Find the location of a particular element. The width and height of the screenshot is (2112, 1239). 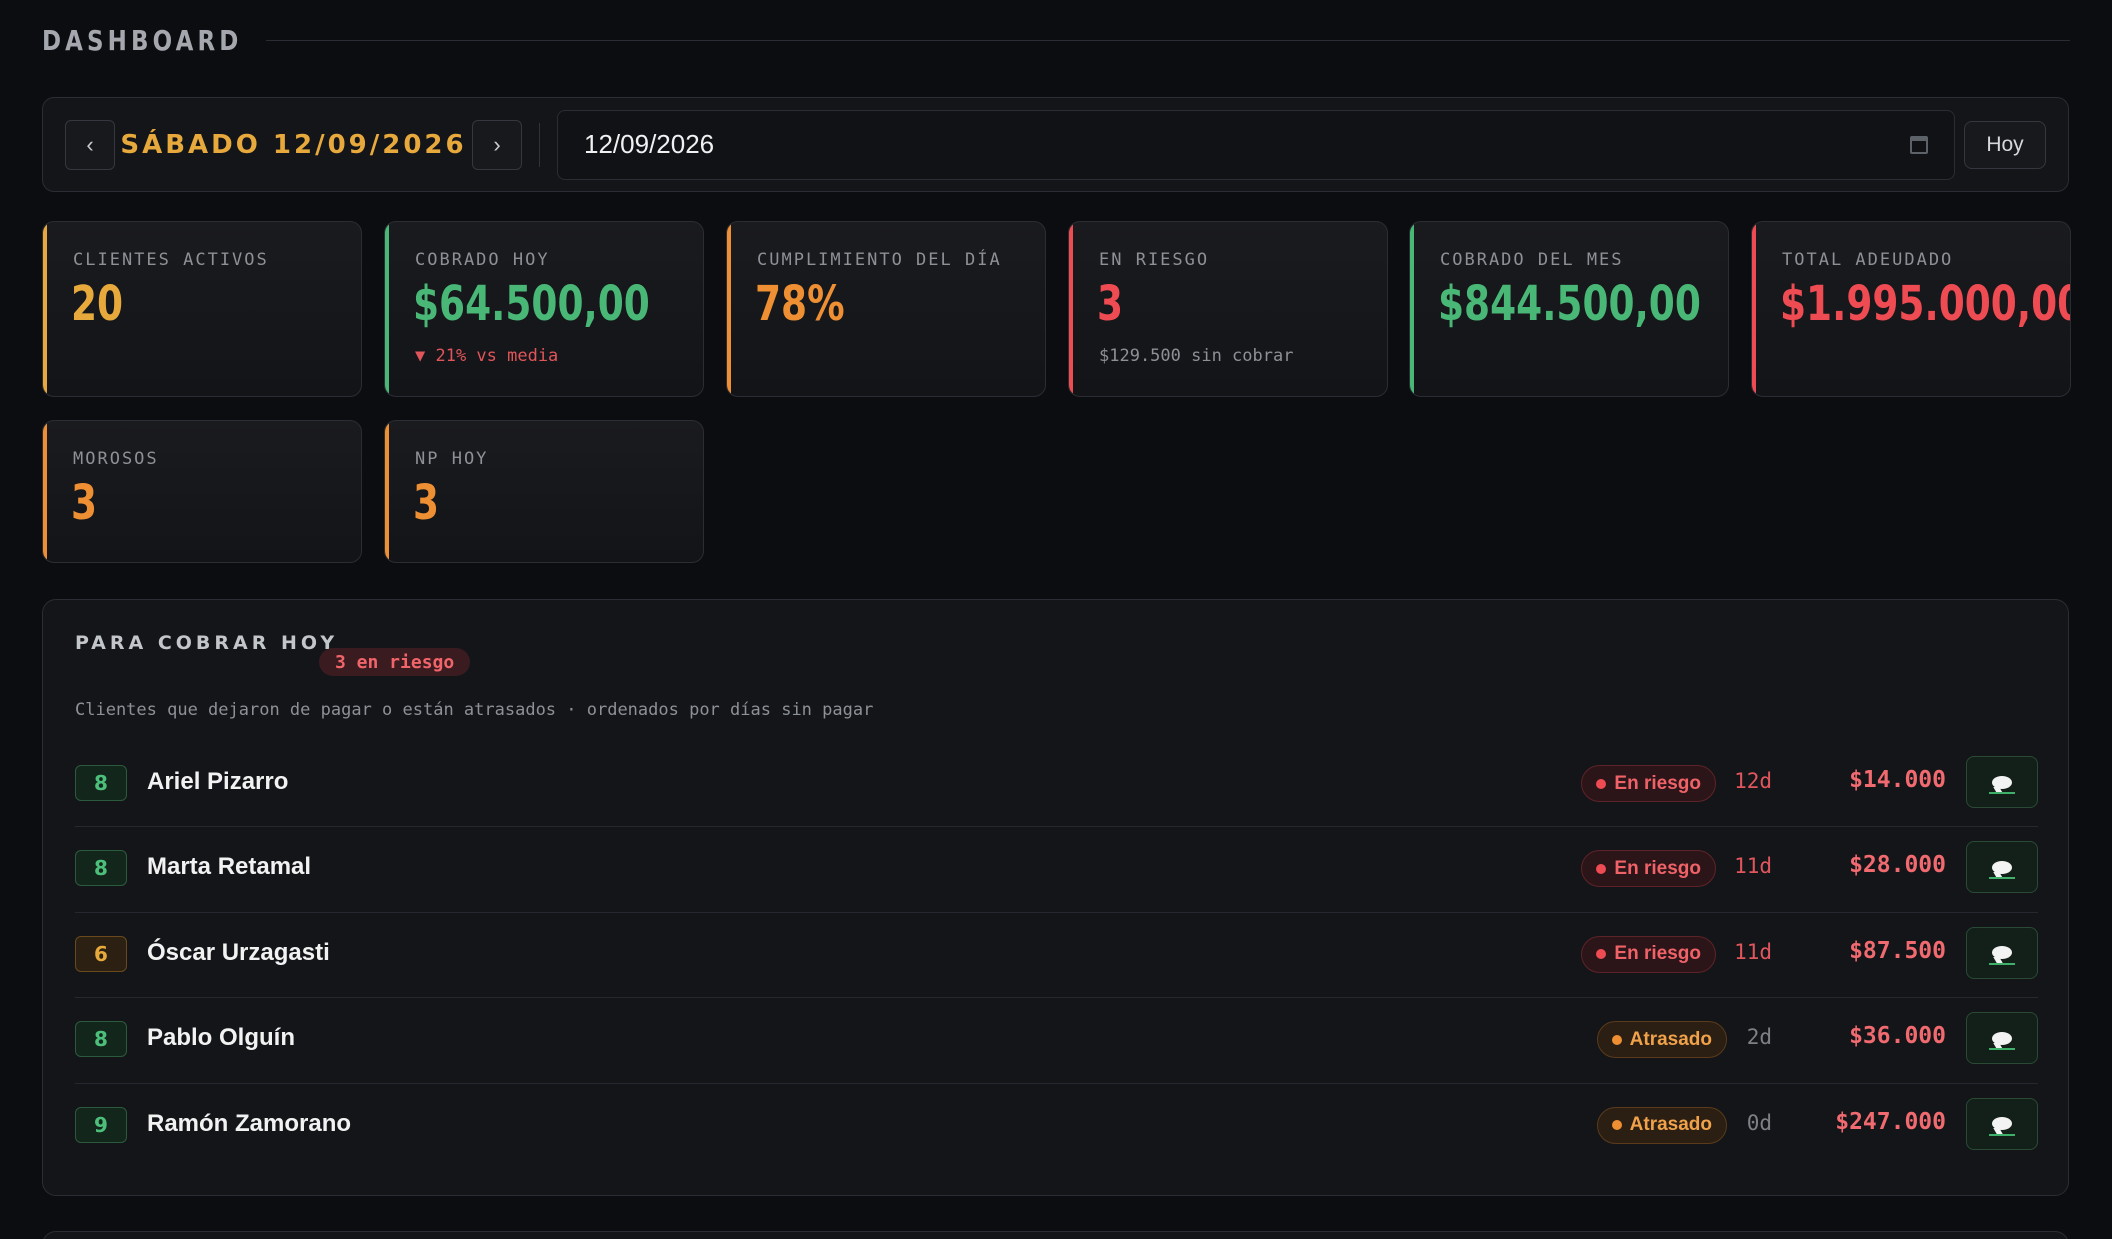

calendar-icon is located at coordinates (1919, 144).